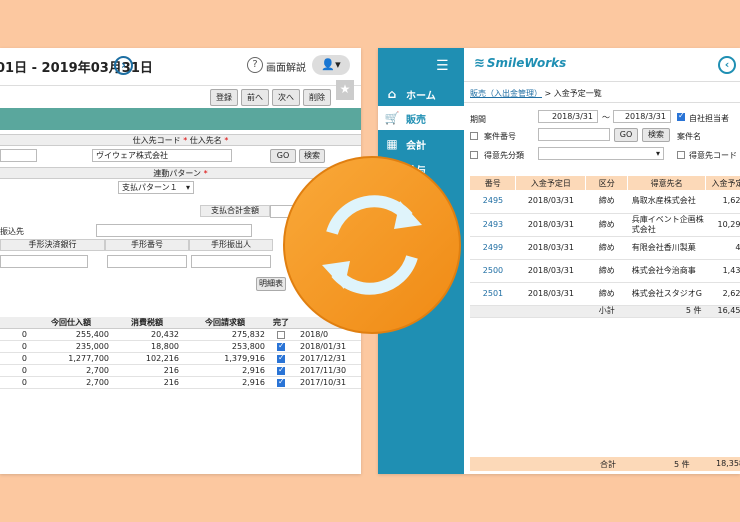 The width and height of the screenshot is (740, 522). Describe the element at coordinates (601, 153) in the screenshot. I see `customer-category-select` at that location.